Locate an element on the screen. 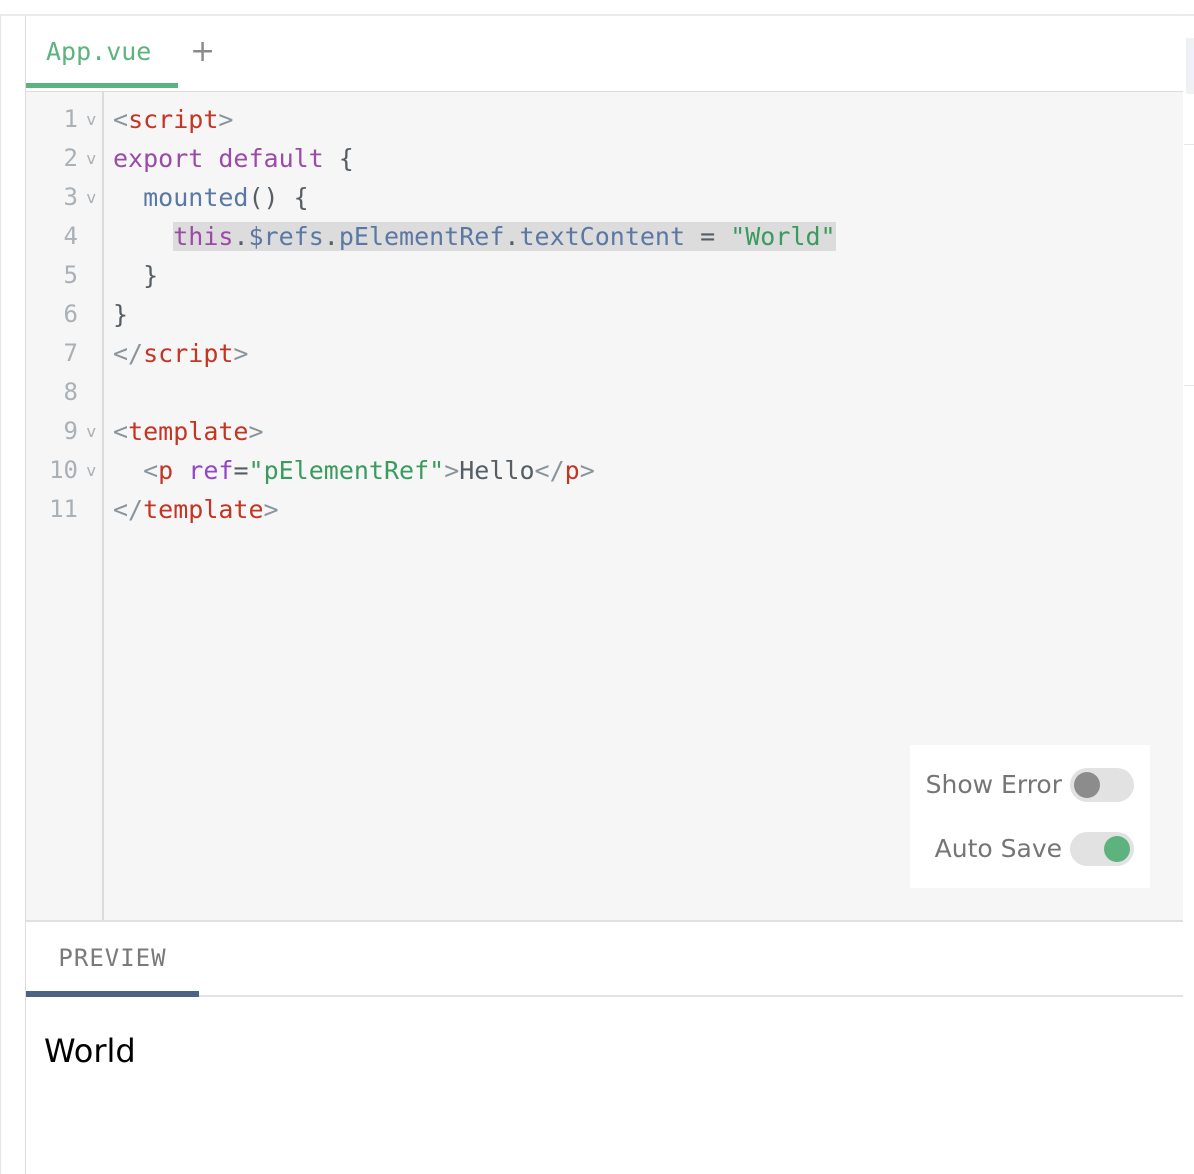 This screenshot has height=1174, width=1194. code-token: Hello is located at coordinates (497, 470).